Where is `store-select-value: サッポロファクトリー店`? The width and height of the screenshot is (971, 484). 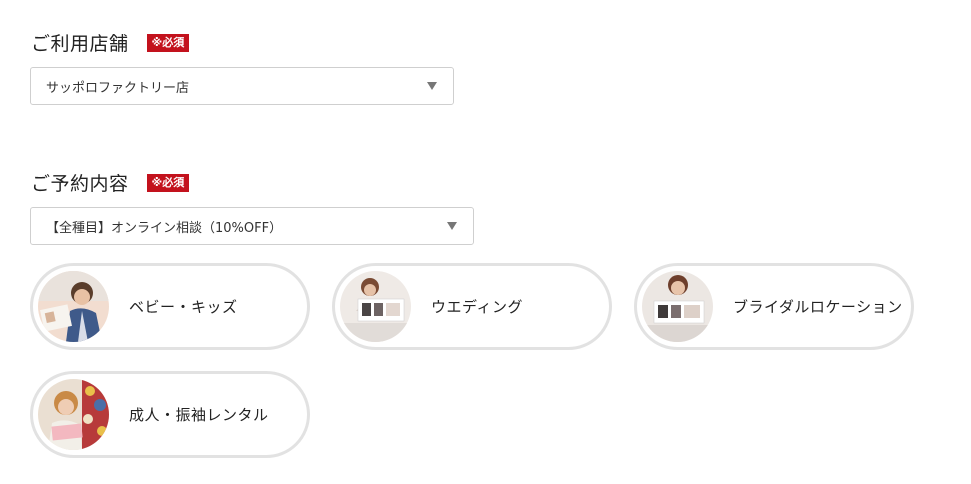 store-select-value: サッポロファクトリー店 is located at coordinates (118, 88).